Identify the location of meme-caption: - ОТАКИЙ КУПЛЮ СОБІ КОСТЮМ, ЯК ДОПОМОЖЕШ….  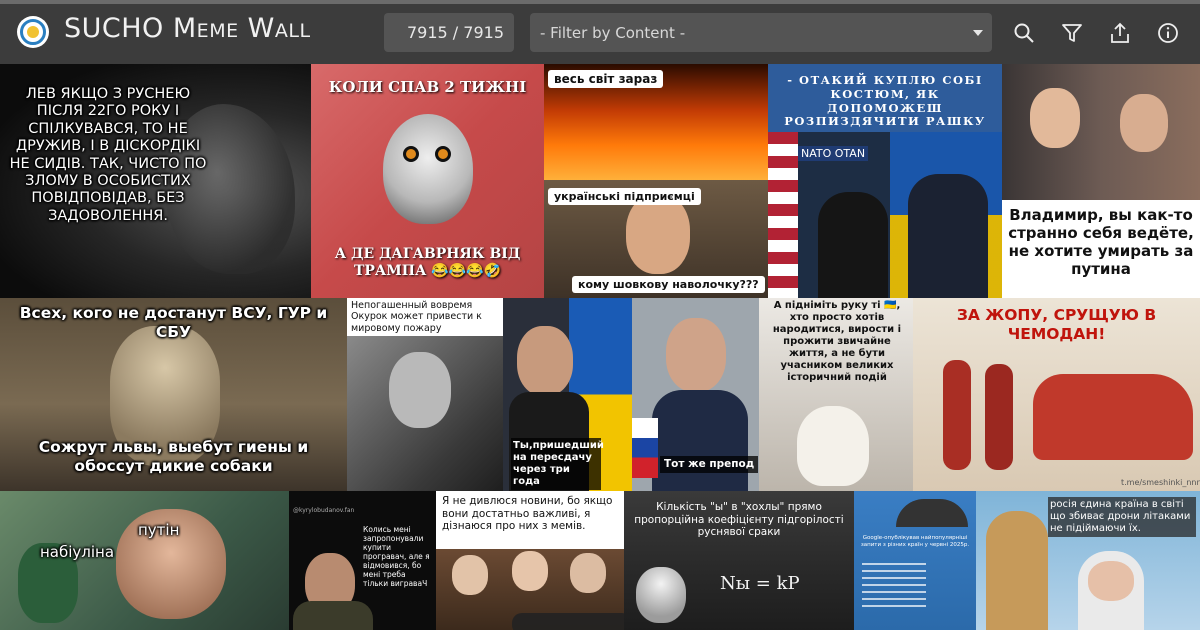
(885, 101).